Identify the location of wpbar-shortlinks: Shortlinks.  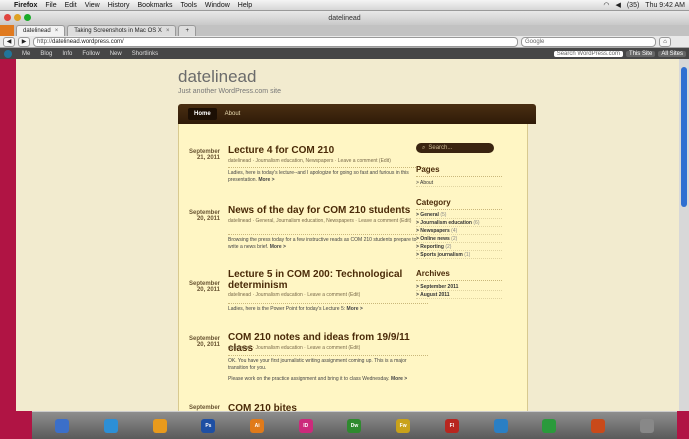
(145, 54).